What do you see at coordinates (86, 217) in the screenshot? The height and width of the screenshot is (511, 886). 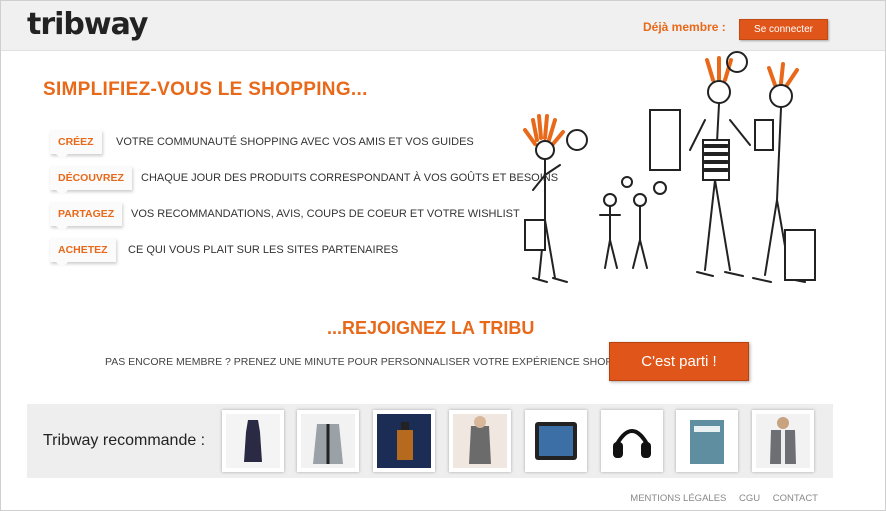 I see `tag-partagez: PARTAGEZ` at bounding box center [86, 217].